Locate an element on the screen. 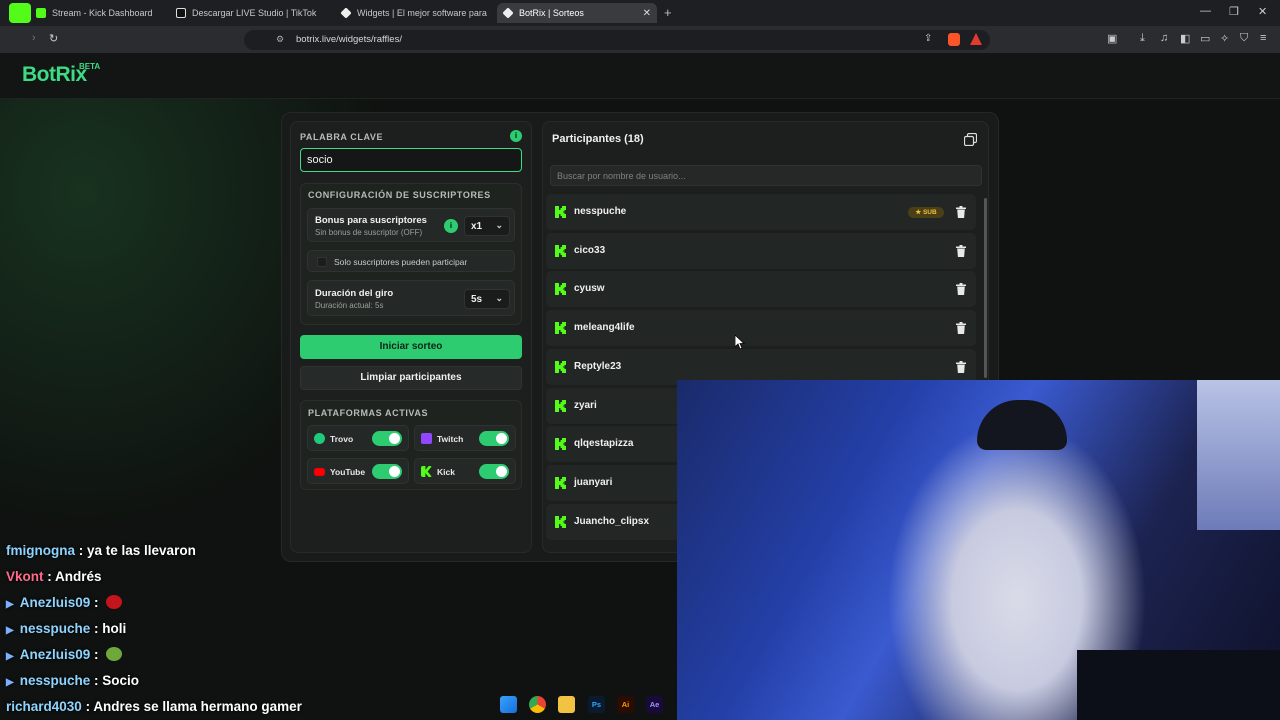 Image resolution: width=1280 pixels, height=720 pixels. platform-kick: Kick is located at coordinates (465, 471).